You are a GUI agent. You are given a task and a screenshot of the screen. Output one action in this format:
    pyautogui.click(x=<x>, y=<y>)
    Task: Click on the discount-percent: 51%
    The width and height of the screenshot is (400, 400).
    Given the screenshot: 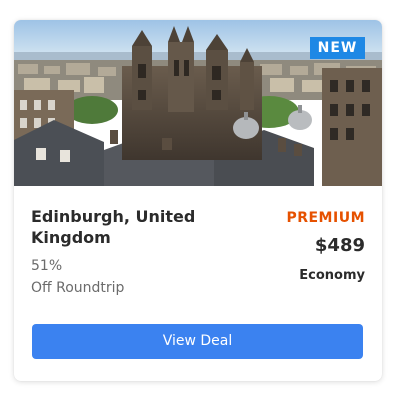 What is the action you would take?
    pyautogui.click(x=47, y=266)
    